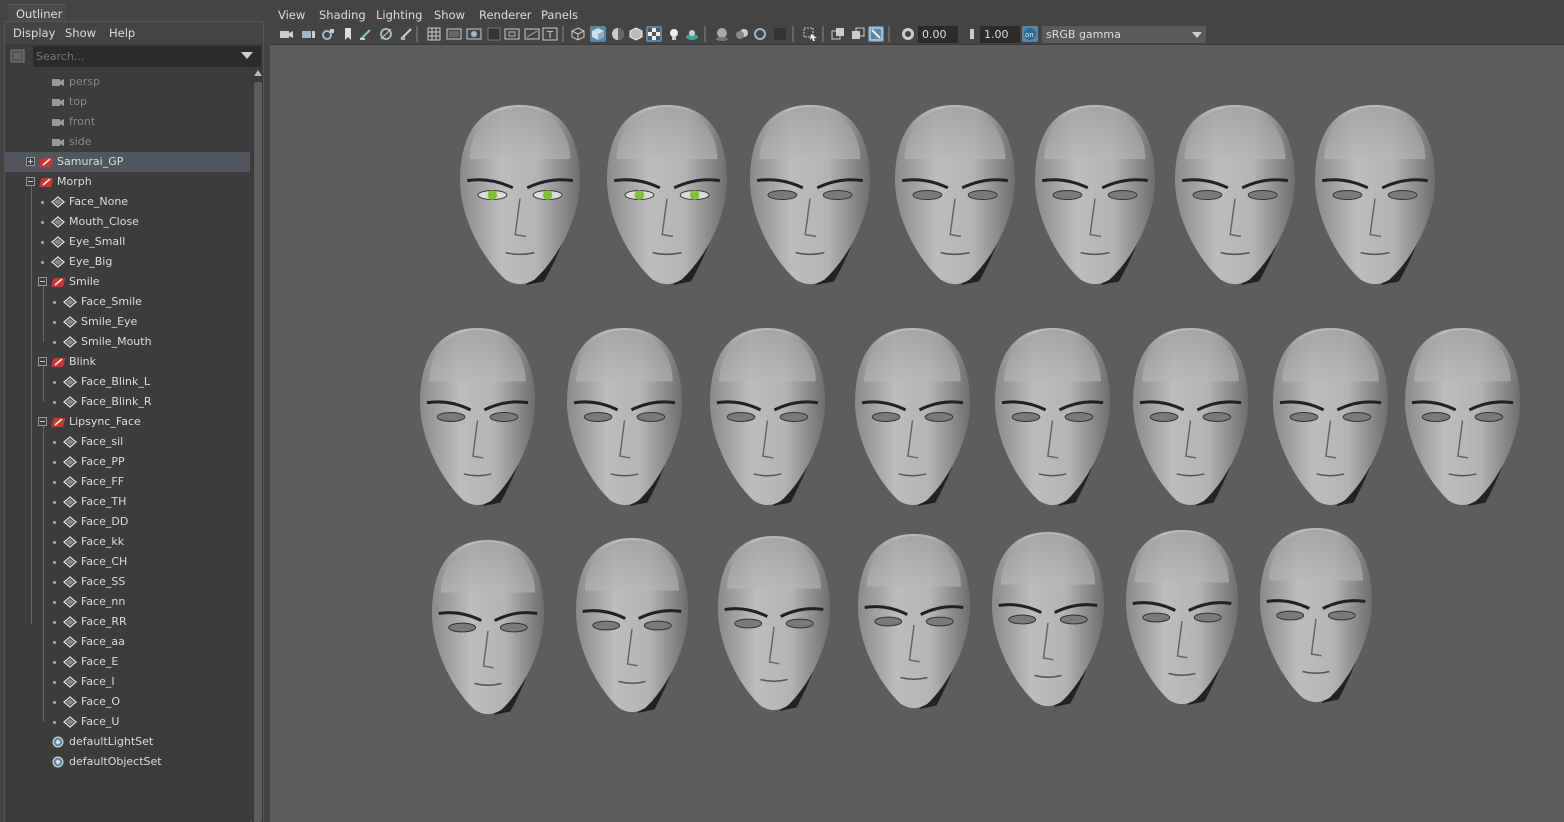 This screenshot has width=1564, height=822. Describe the element at coordinates (598, 34) in the screenshot. I see `smooth-shade-icon` at that location.